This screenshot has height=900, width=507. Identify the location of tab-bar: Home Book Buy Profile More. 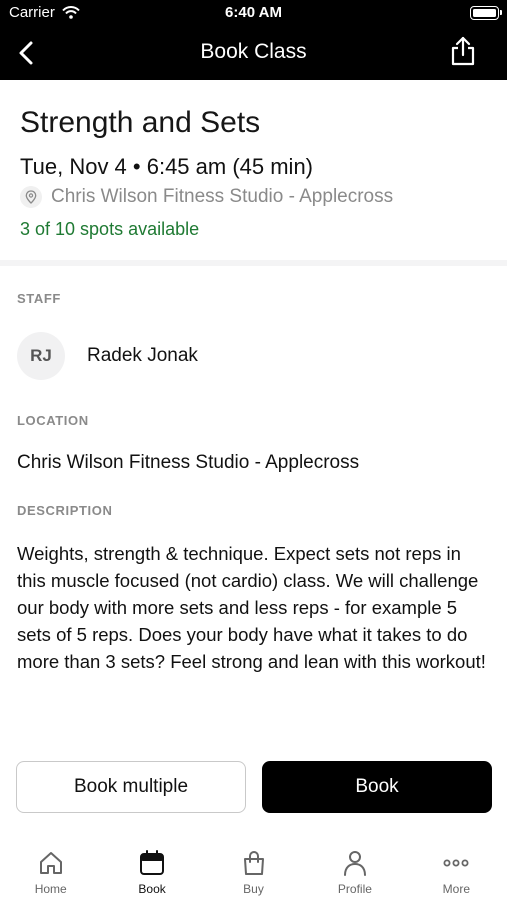
(253, 869).